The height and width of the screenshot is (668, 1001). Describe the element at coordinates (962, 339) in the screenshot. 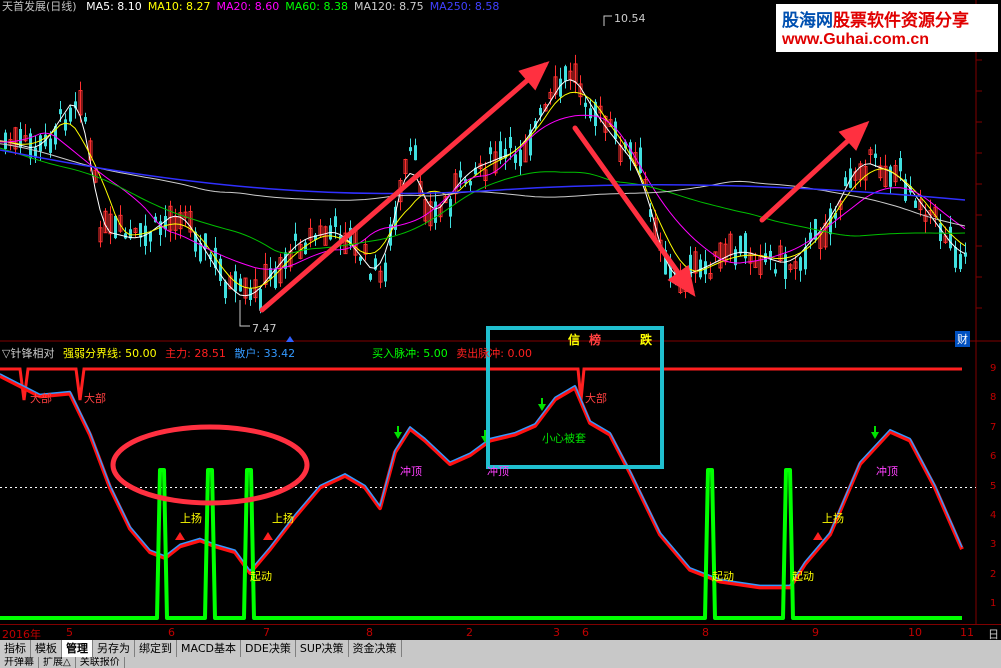

I see `finance-marker: 财` at that location.